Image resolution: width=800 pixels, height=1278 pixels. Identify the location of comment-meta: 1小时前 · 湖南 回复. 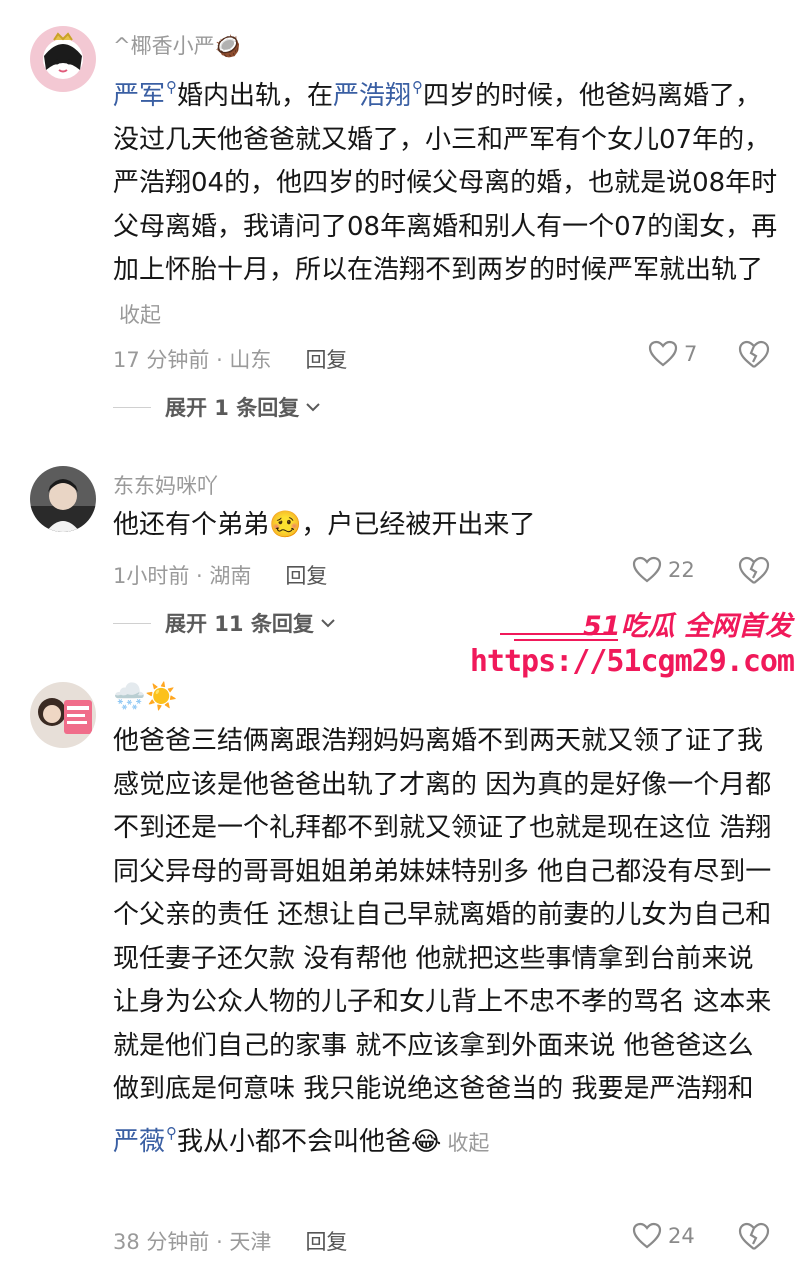
(220, 575).